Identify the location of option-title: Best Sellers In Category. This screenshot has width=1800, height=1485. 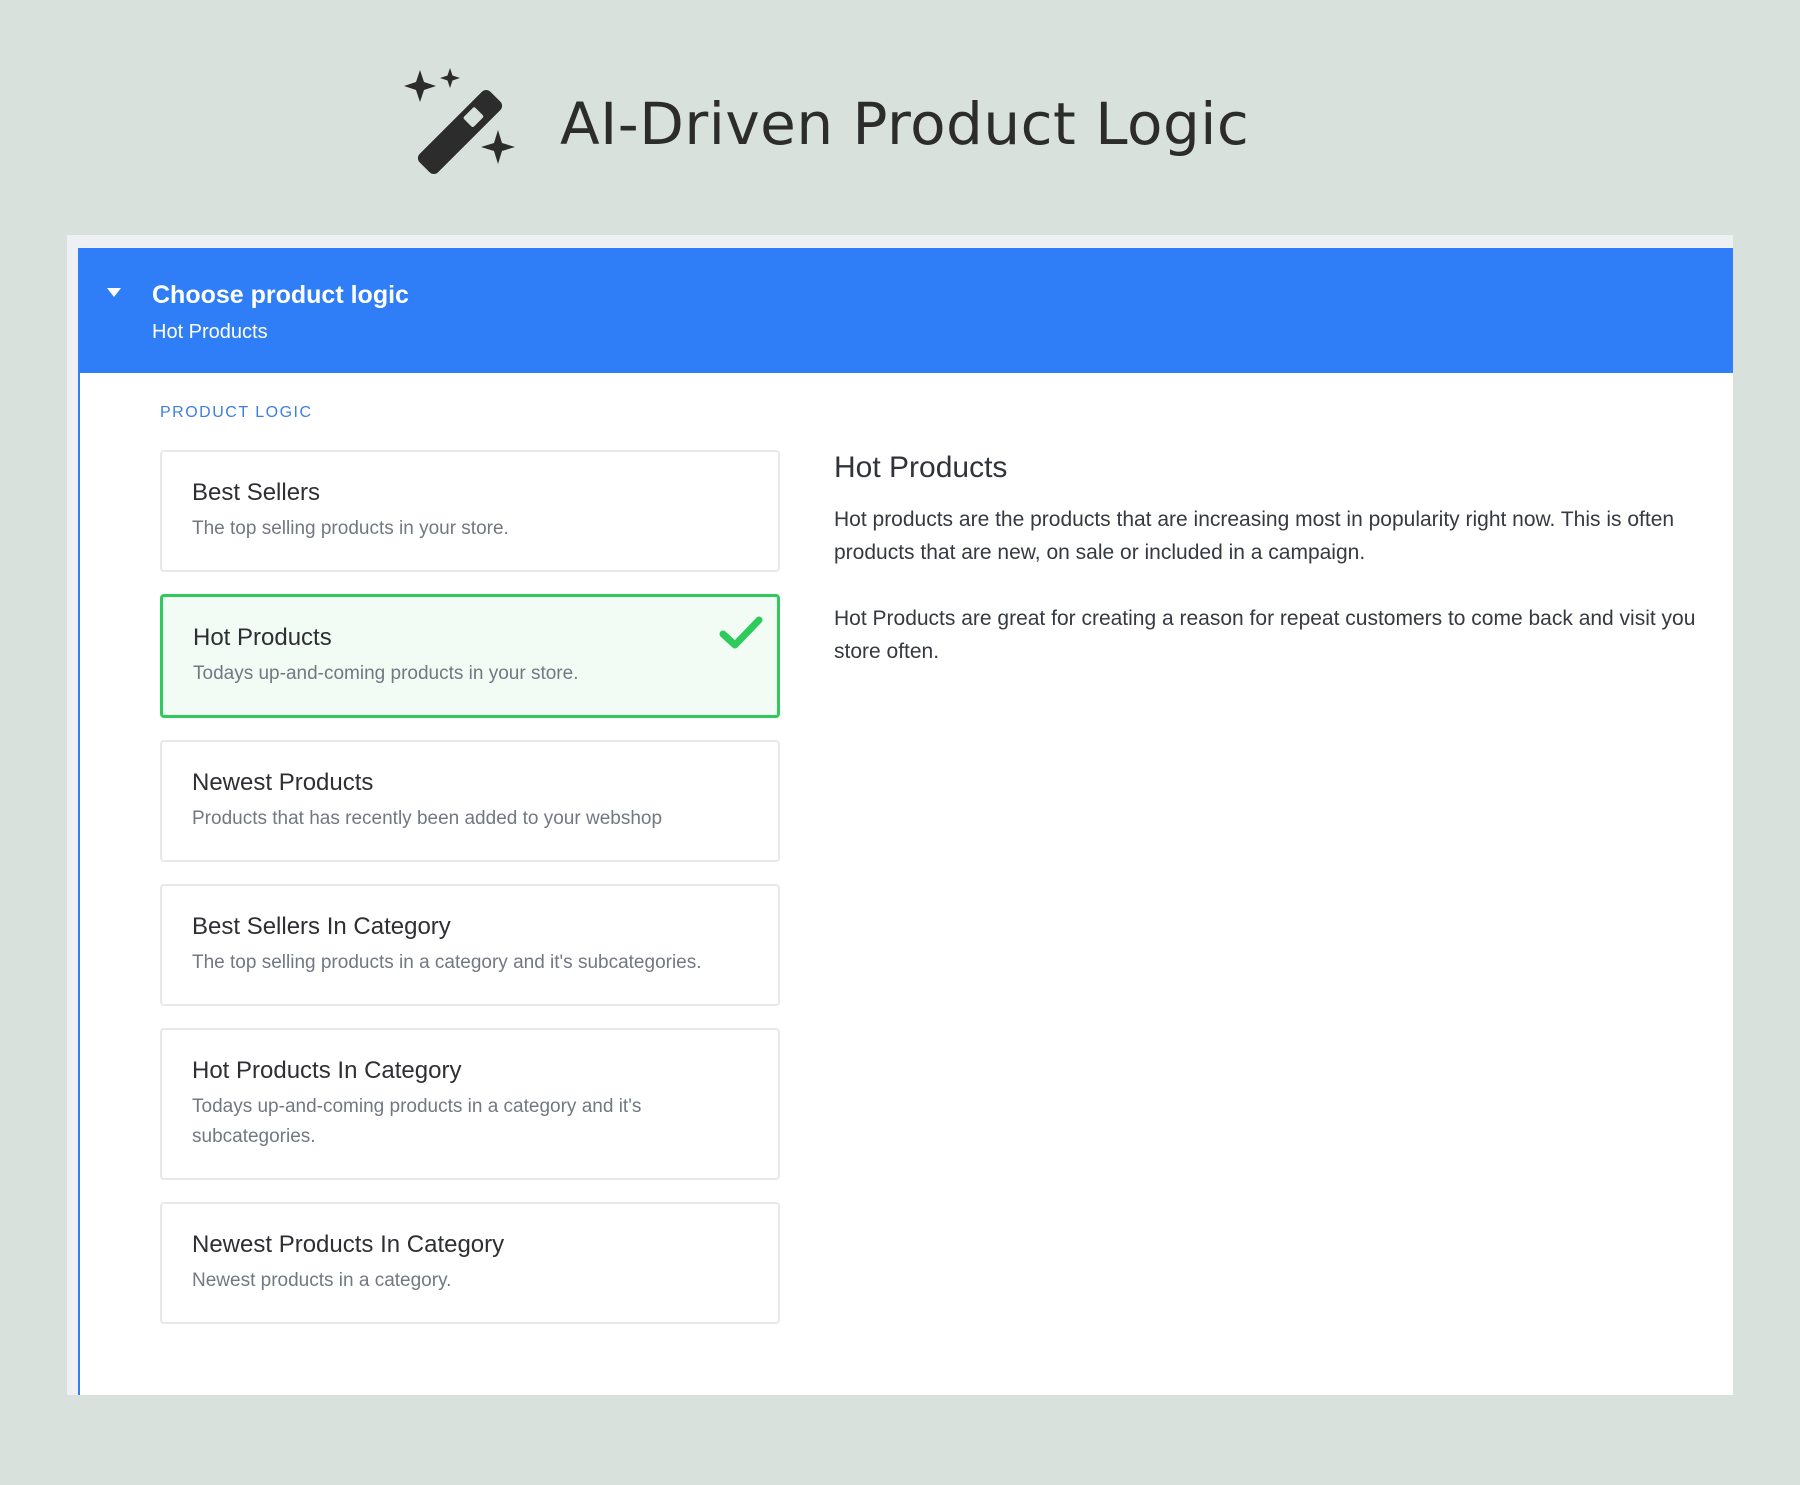
(321, 926).